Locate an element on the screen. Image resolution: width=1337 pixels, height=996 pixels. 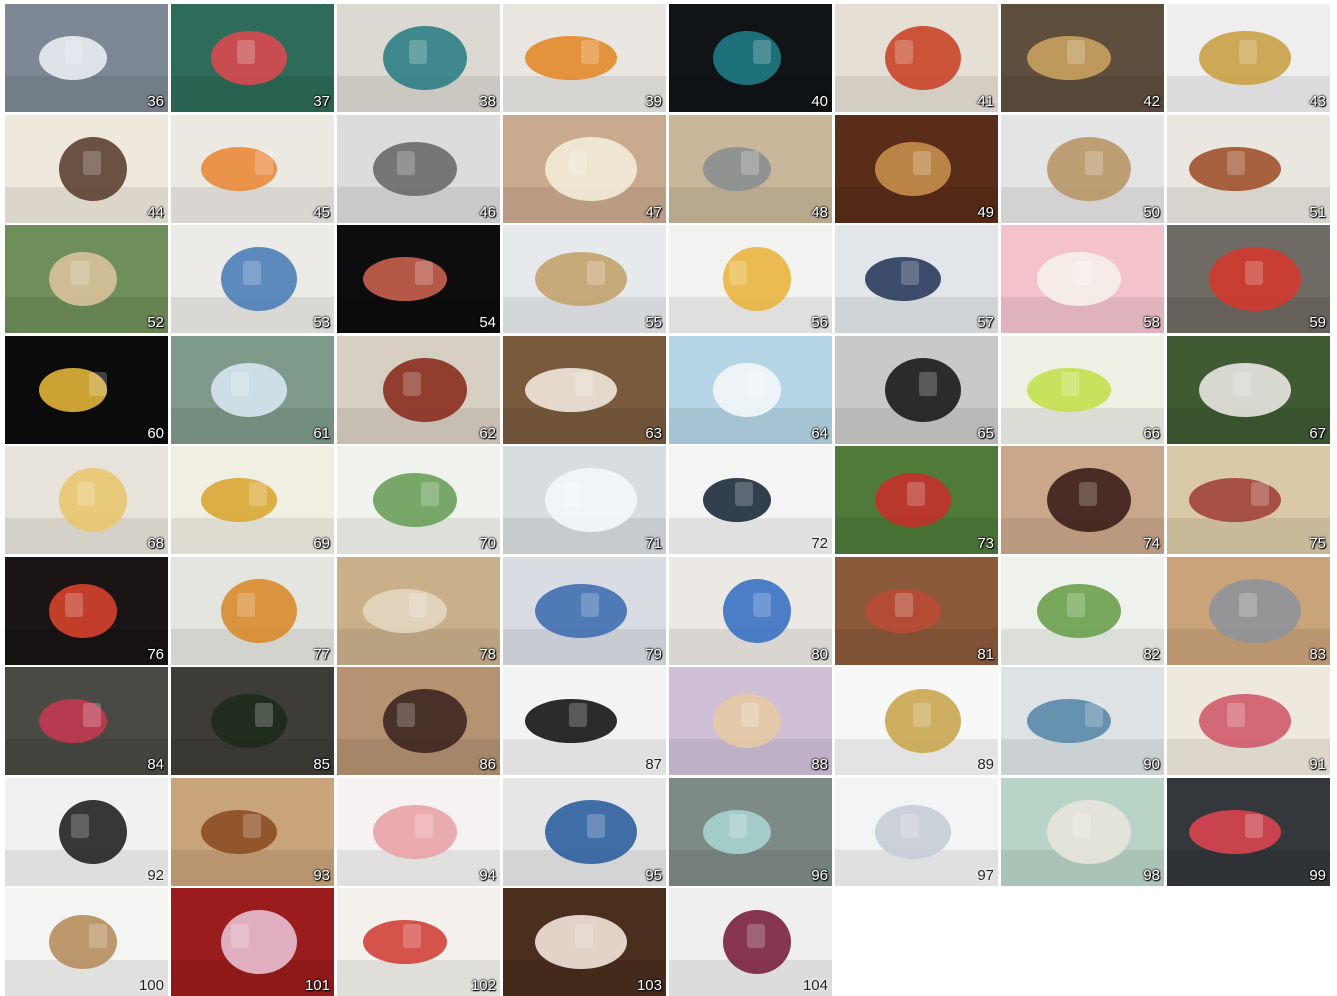
product-thumbnail: 71 is located at coordinates (584, 500).